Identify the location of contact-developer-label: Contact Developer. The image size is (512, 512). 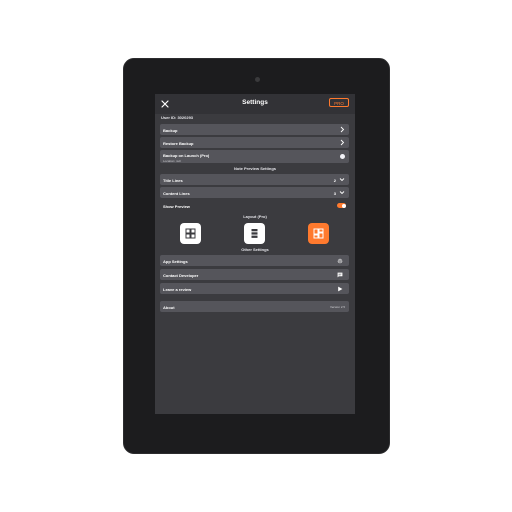
(181, 275).